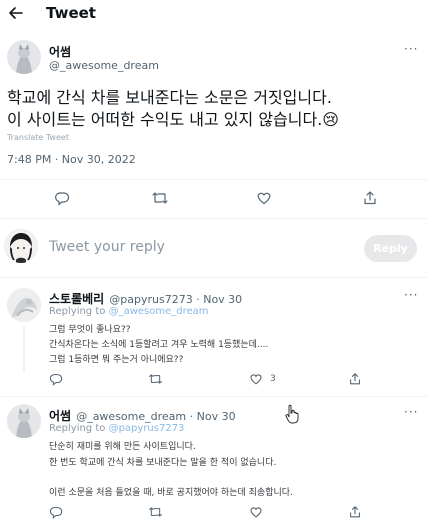 This screenshot has width=427, height=522. What do you see at coordinates (71, 13) in the screenshot?
I see `page-title: Tweet` at bounding box center [71, 13].